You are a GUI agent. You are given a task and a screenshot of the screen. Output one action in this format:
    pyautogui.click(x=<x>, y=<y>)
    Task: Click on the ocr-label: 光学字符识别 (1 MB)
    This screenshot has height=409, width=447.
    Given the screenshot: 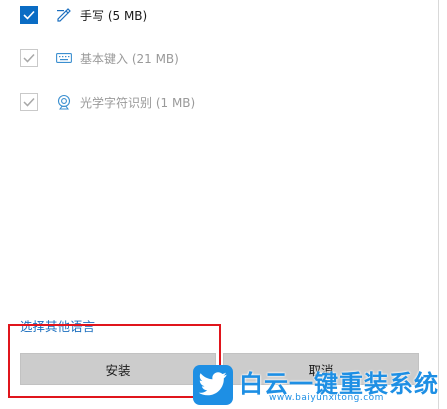 What is the action you would take?
    pyautogui.click(x=138, y=102)
    